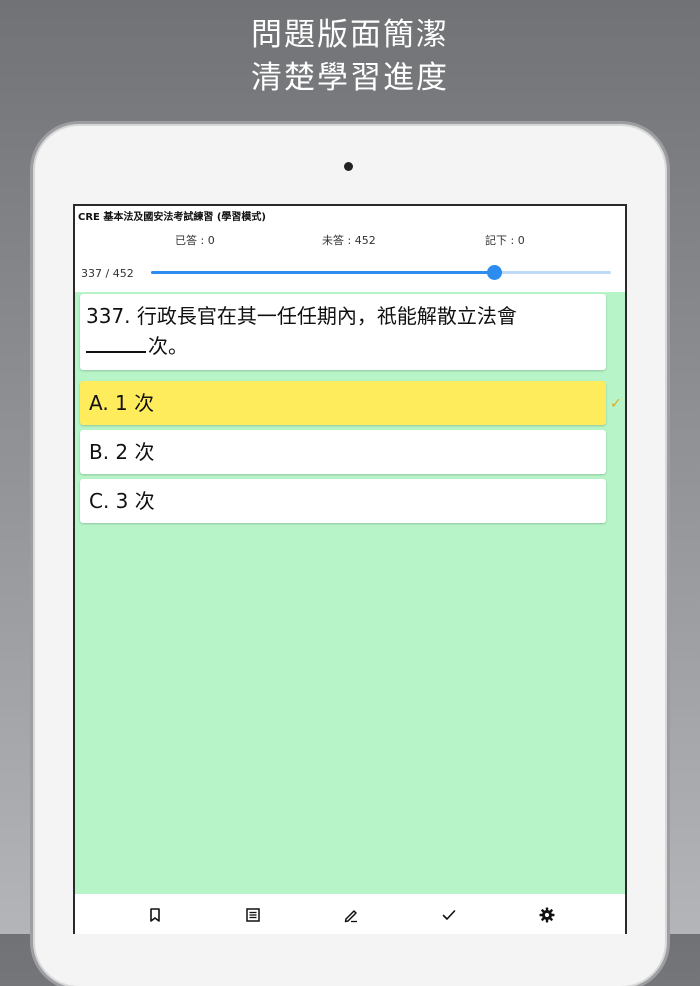 This screenshot has width=700, height=986. I want to click on promo-headline: 問題版面簡潔 清楚學習進度, so click(350, 57).